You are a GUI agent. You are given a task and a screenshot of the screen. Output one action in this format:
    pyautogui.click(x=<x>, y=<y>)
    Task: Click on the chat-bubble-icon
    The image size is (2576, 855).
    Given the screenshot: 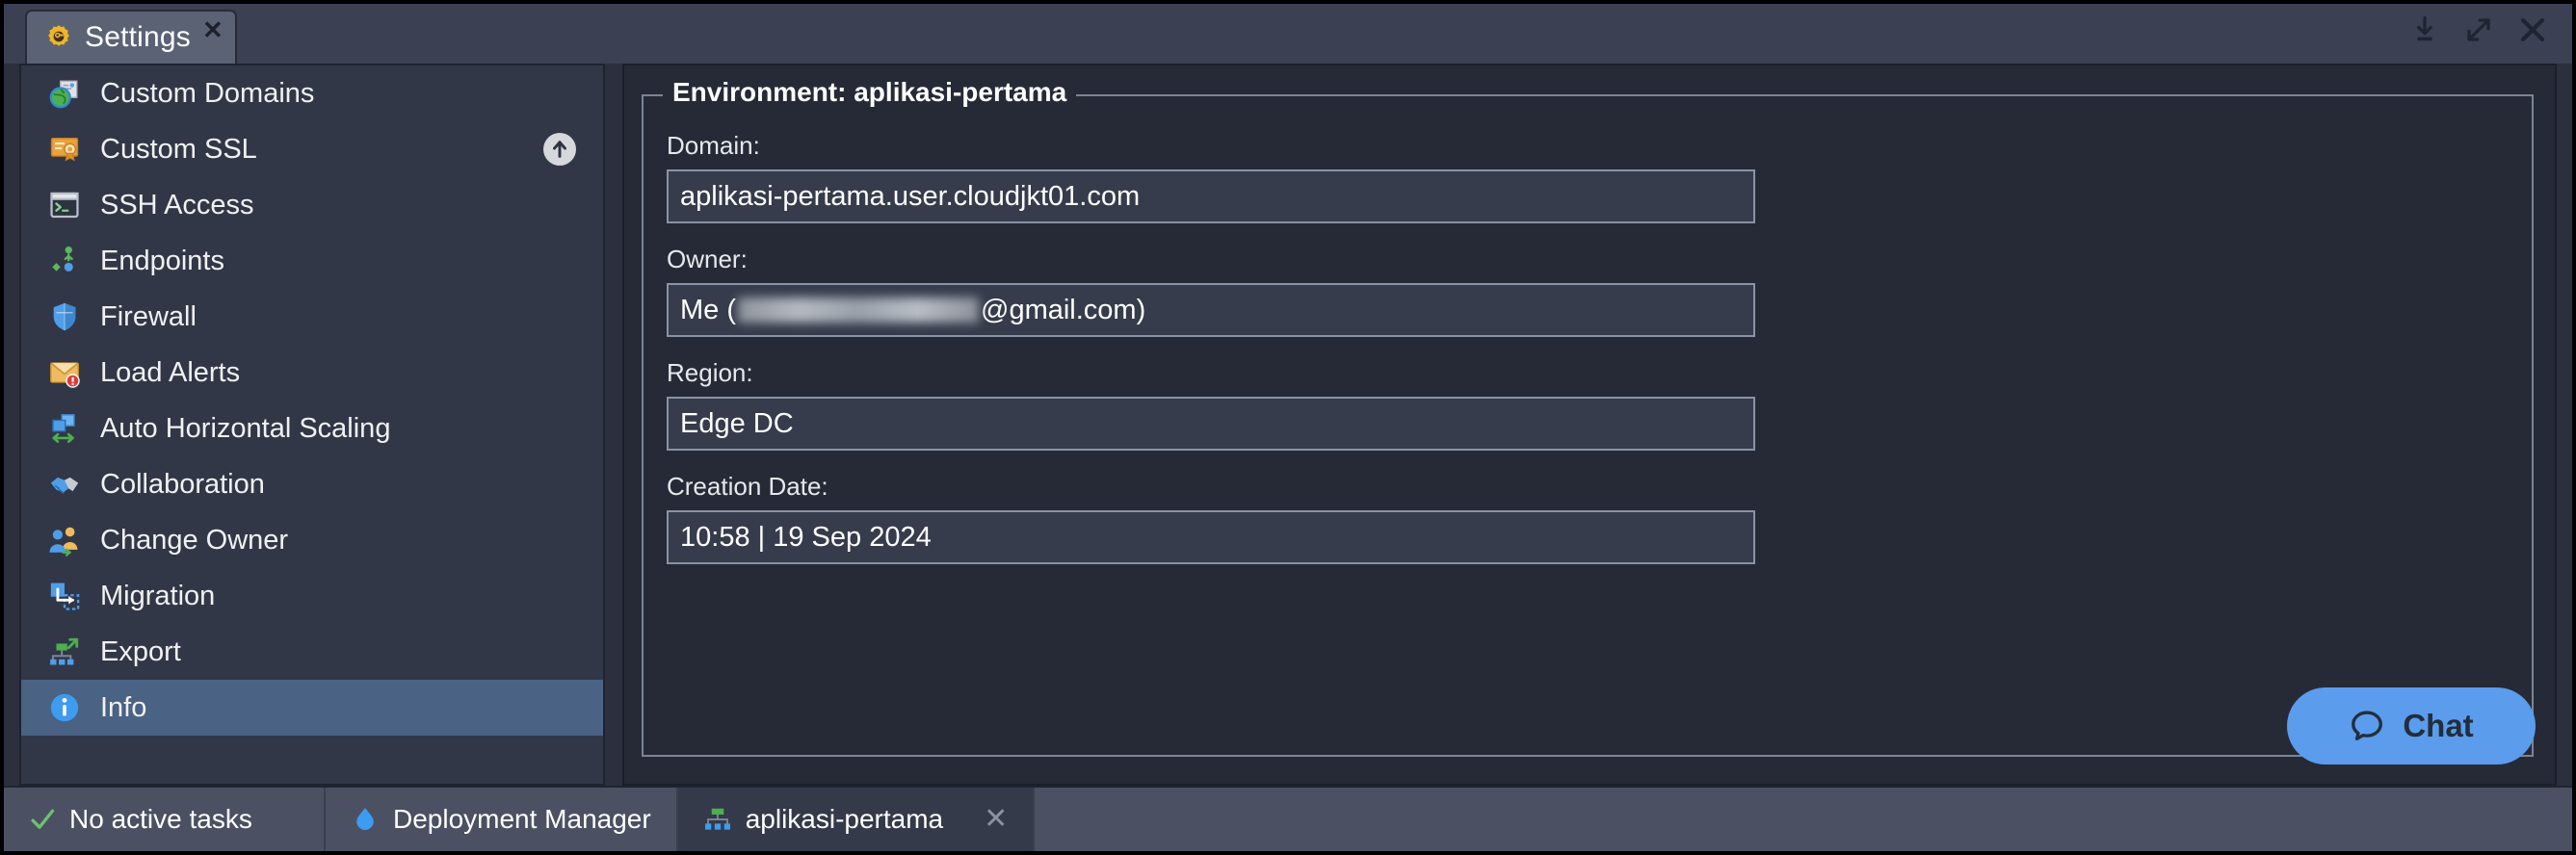 What is the action you would take?
    pyautogui.click(x=2367, y=726)
    